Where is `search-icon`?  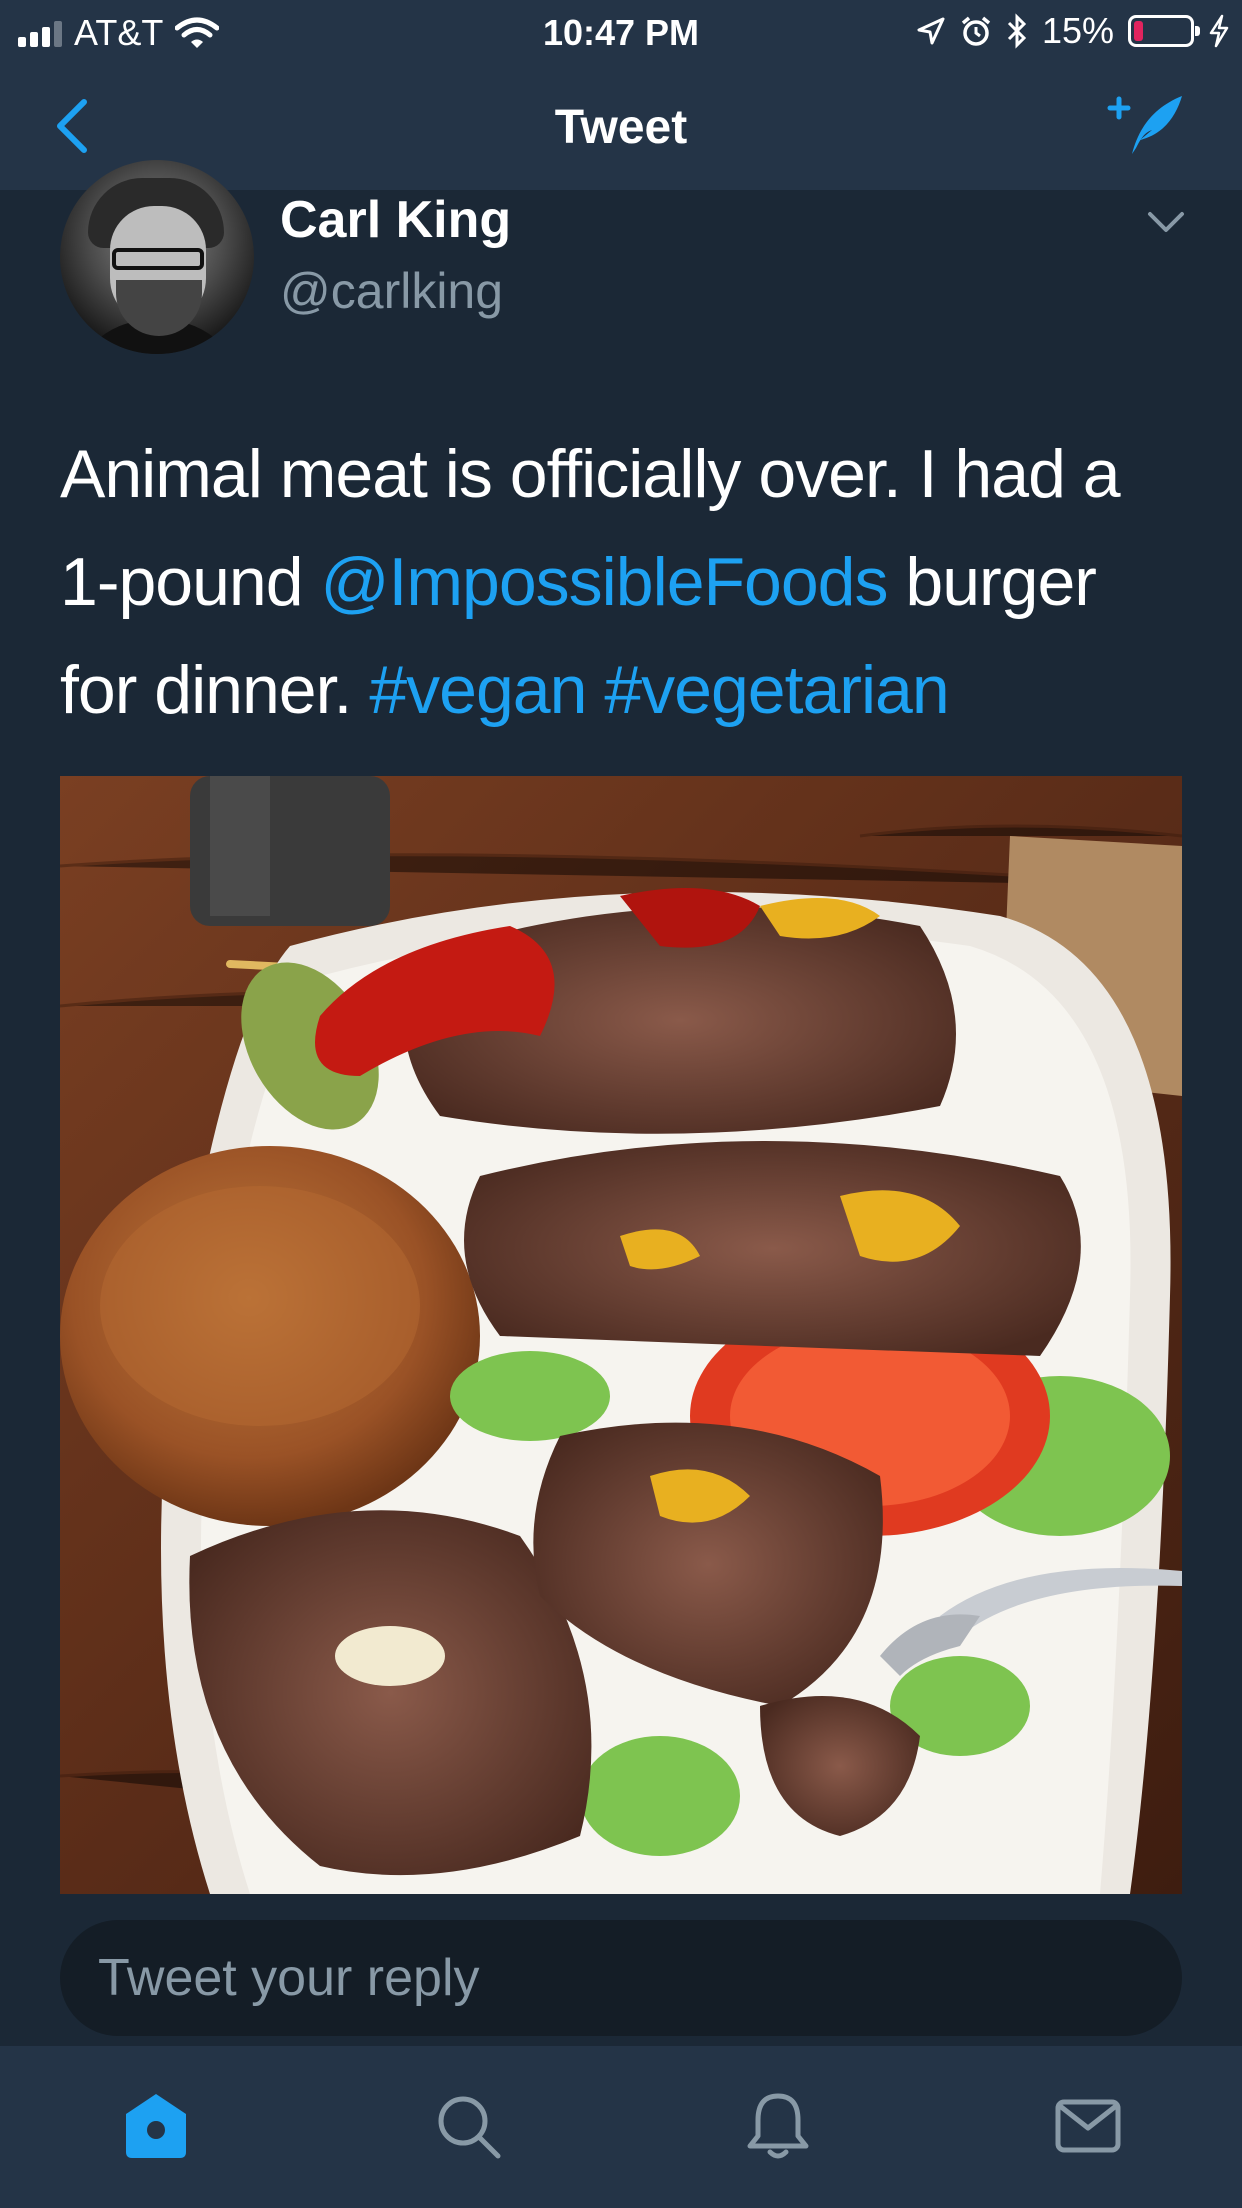
search-icon is located at coordinates (468, 2126).